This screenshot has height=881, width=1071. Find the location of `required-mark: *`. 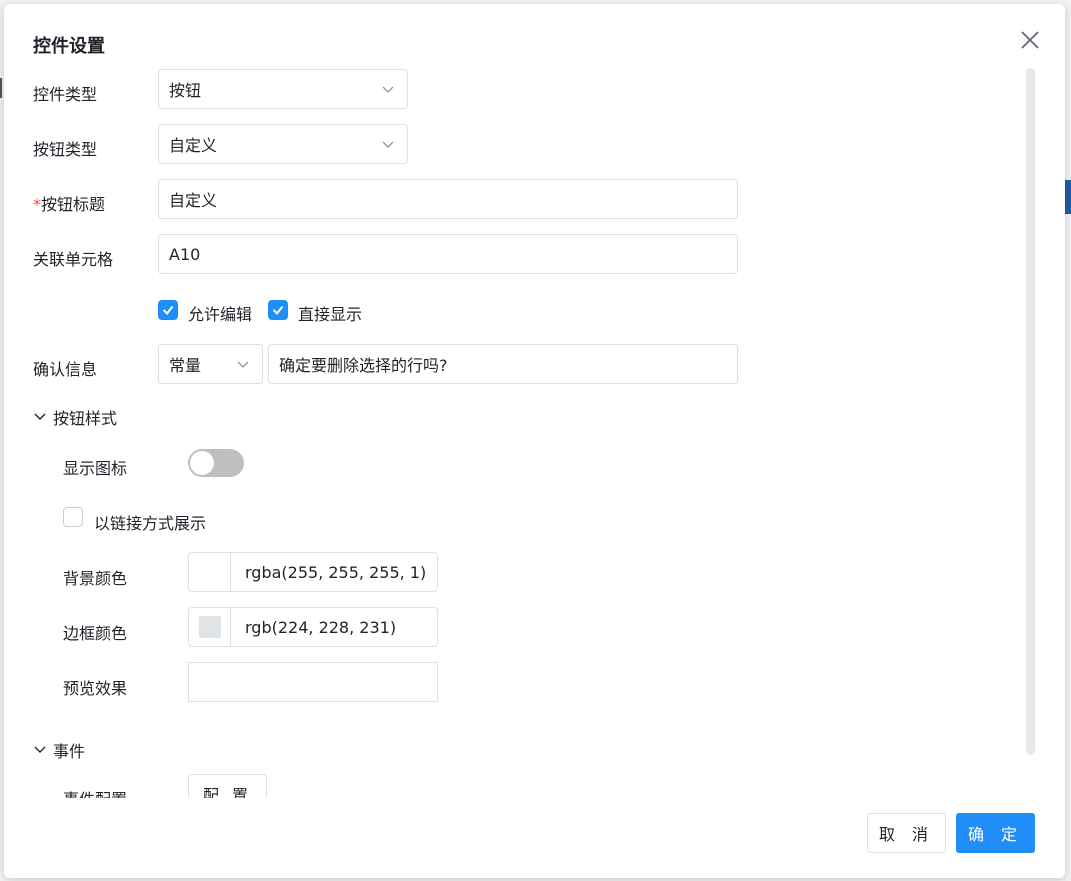

required-mark: * is located at coordinates (37, 204).